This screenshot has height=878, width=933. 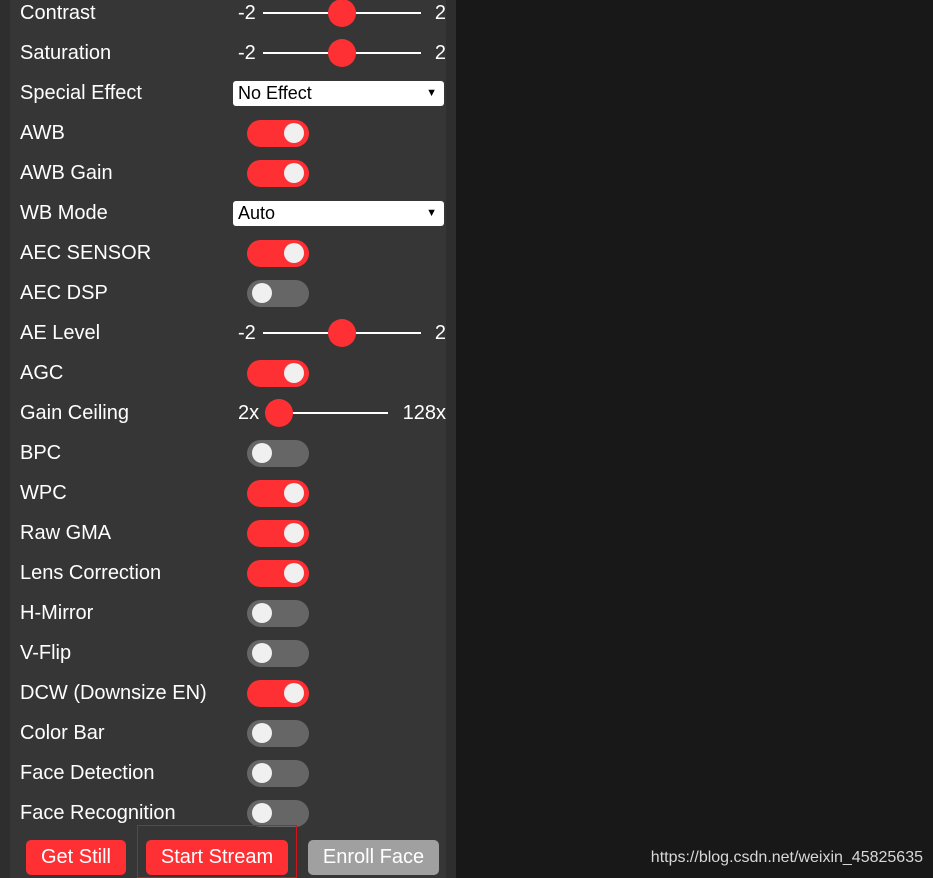 I want to click on awb-gain-toggle, so click(x=278, y=173).